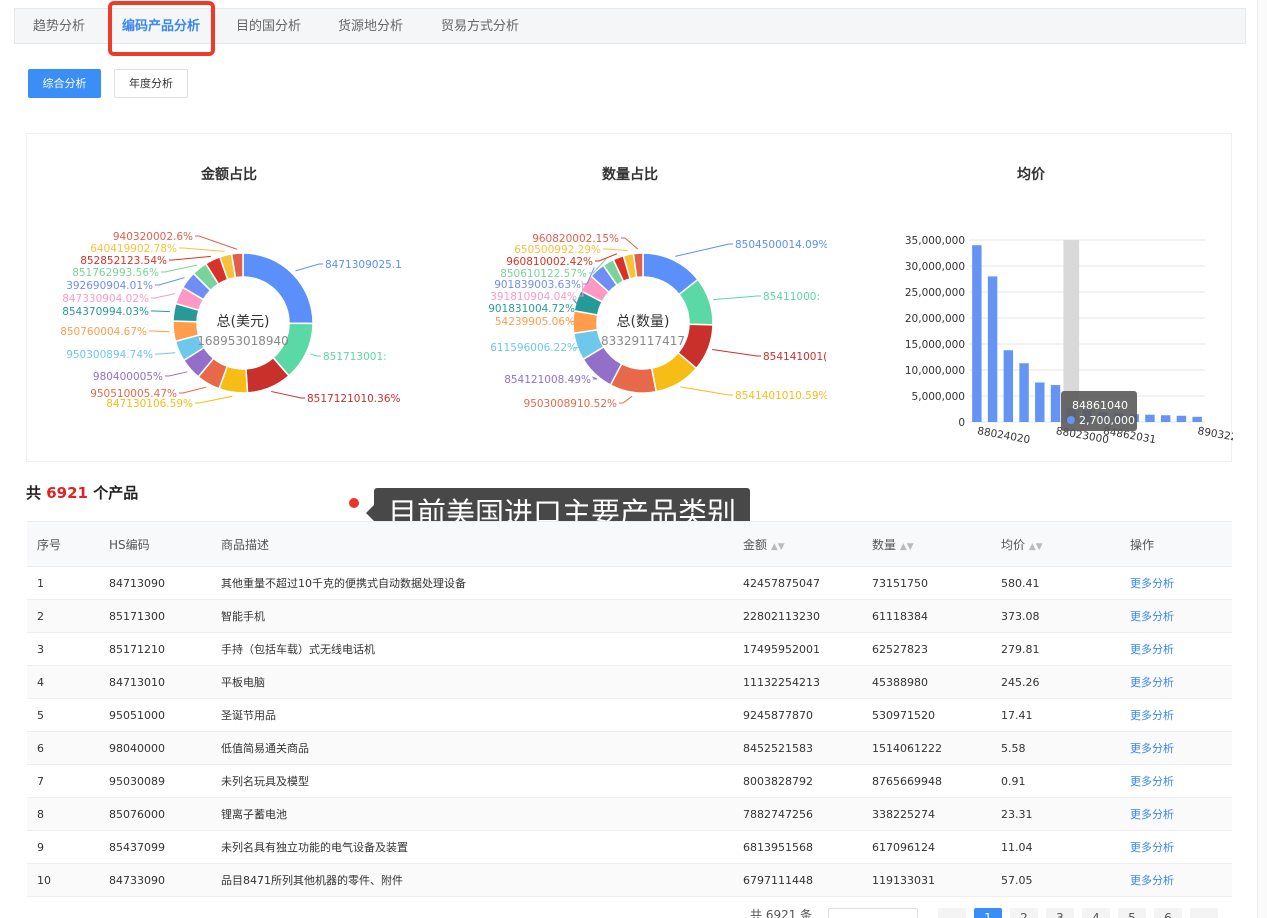 The width and height of the screenshot is (1267, 918). I want to click on row-description: 品目8471所列其他机器的零件、附件, so click(472, 880).